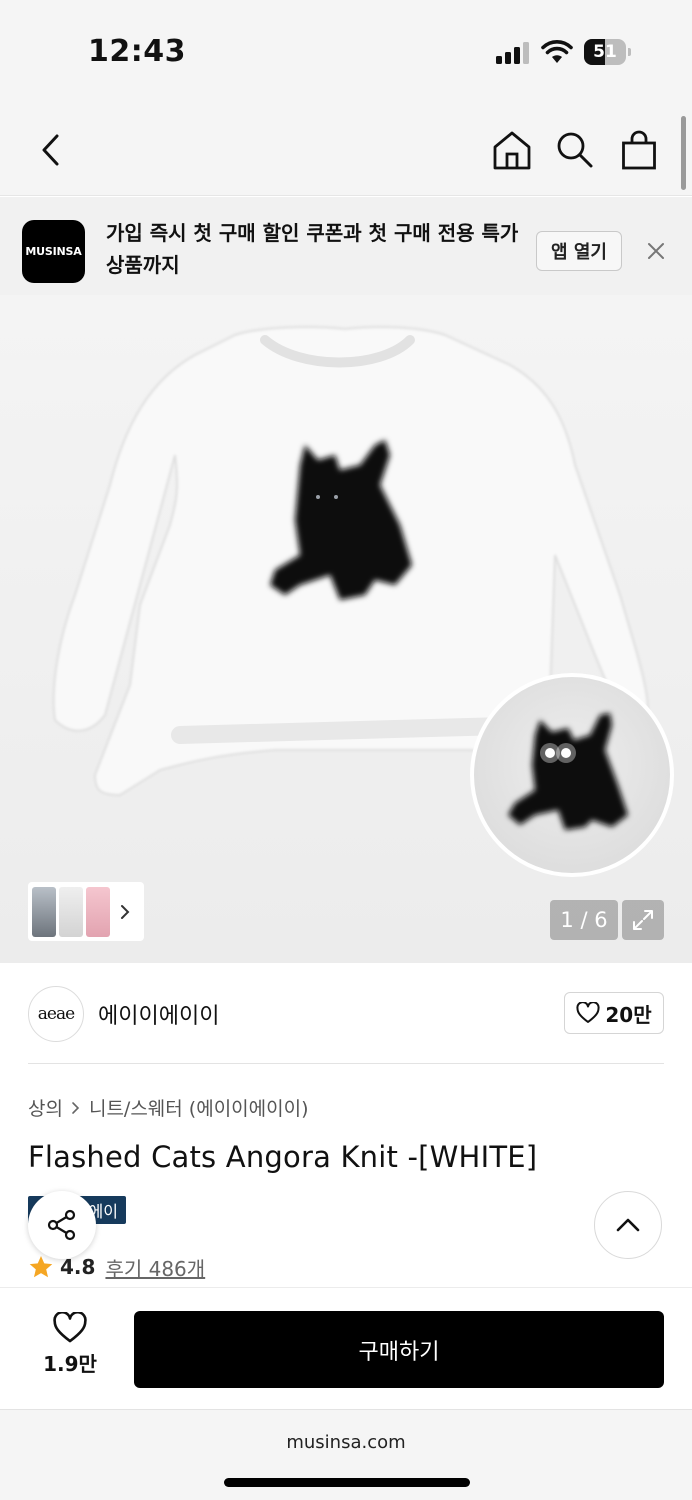 The width and height of the screenshot is (692, 1500). I want to click on expand-button, so click(643, 920).